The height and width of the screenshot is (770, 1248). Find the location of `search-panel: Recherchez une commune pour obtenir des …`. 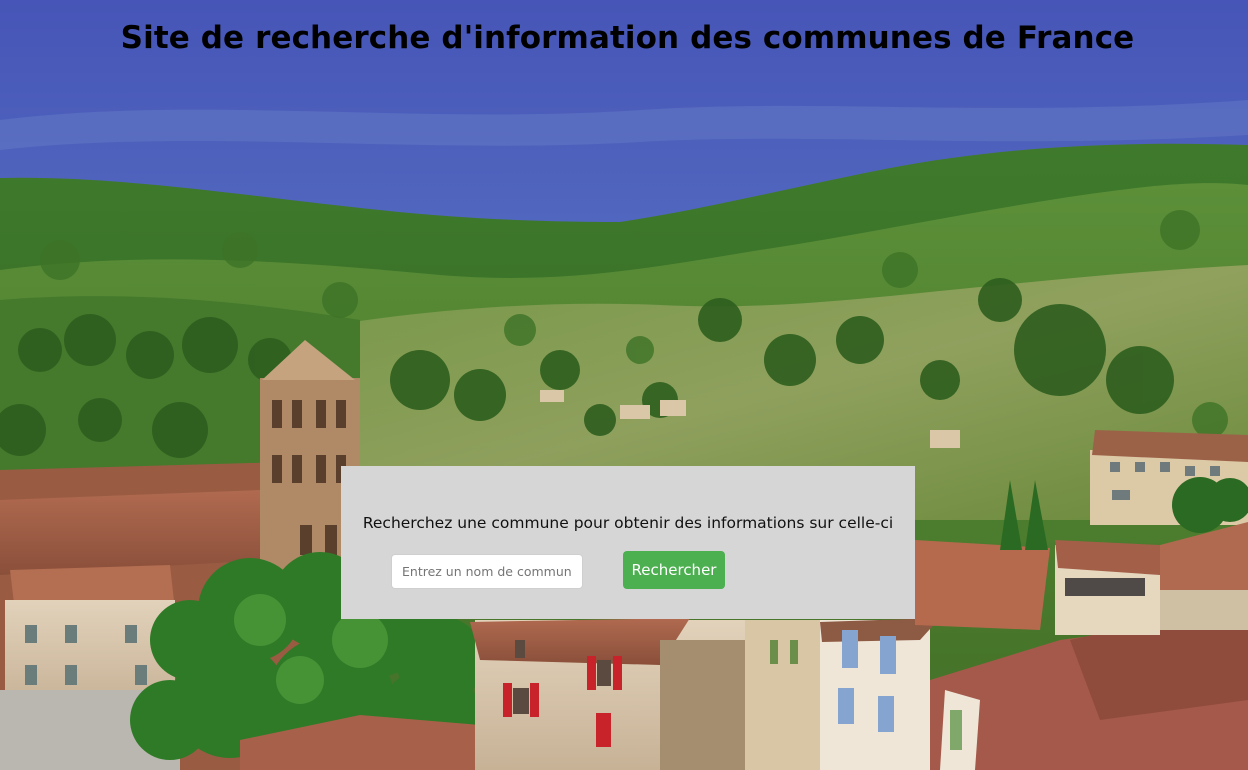

search-panel: Recherchez une commune pour obtenir des … is located at coordinates (628, 542).